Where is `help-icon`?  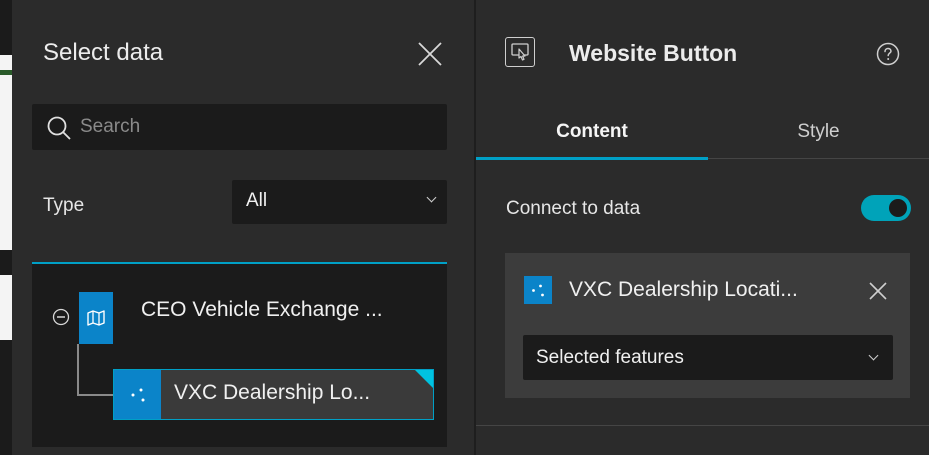
help-icon is located at coordinates (888, 54).